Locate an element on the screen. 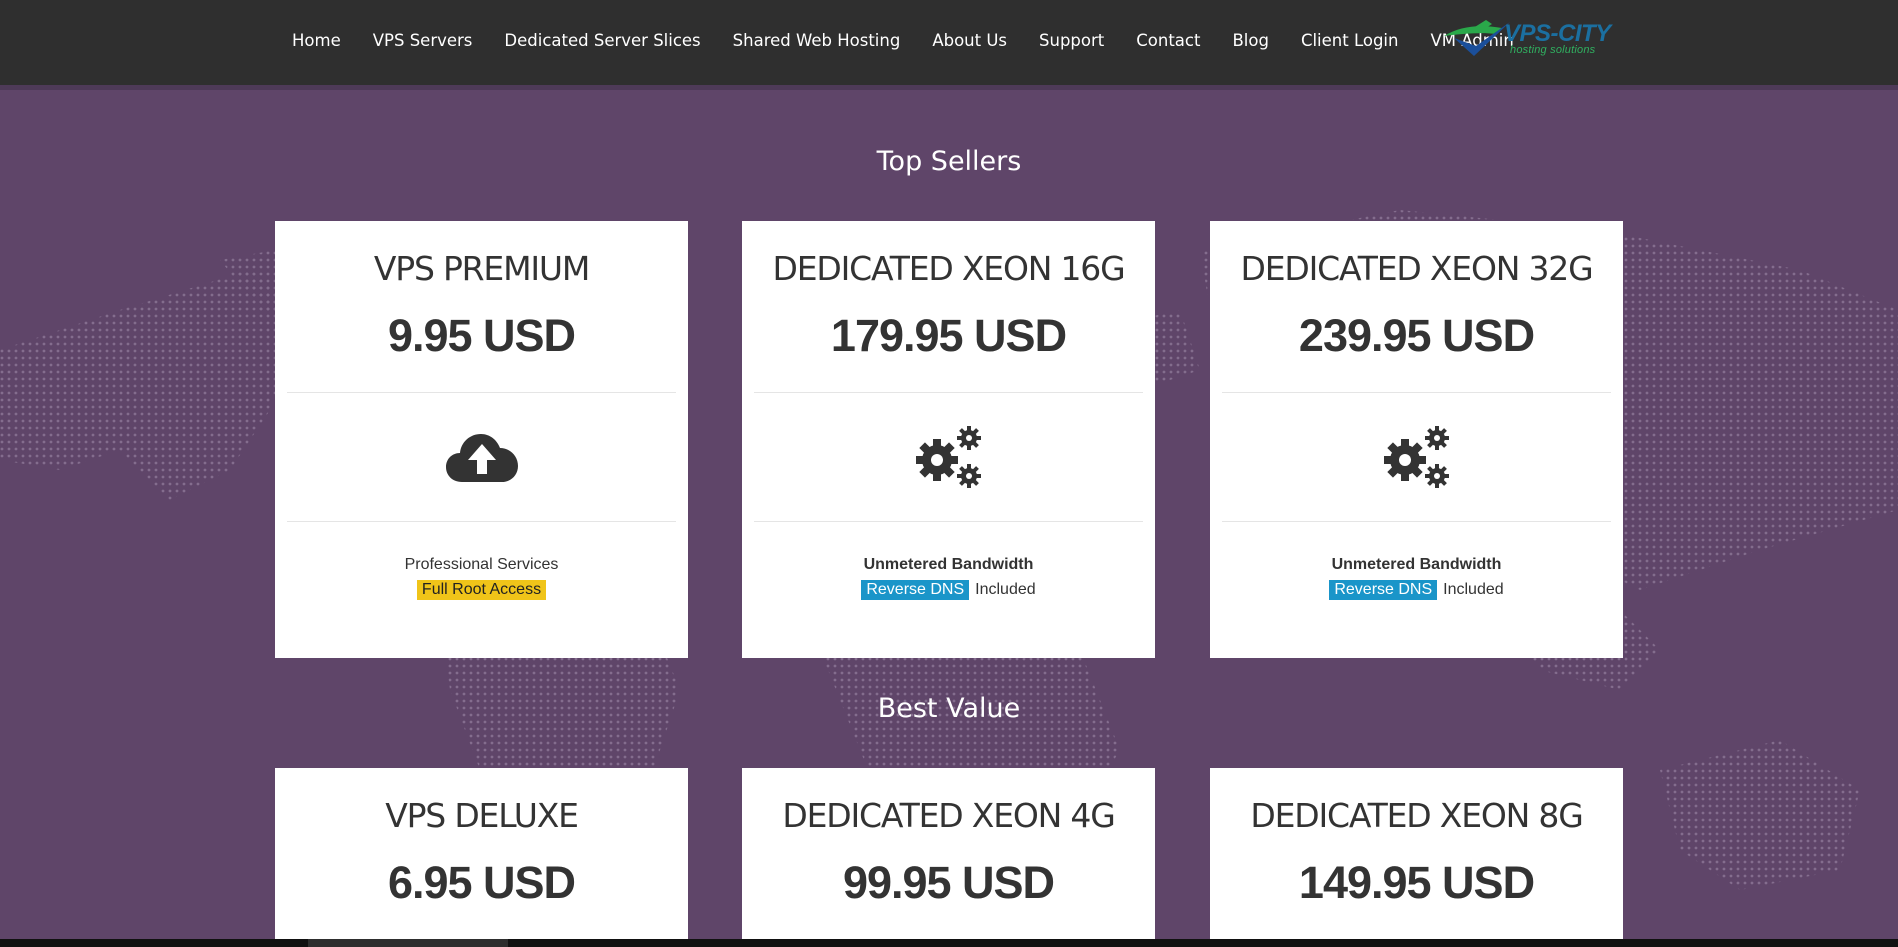 The image size is (1898, 947). logo-tagline: hosting solutions is located at coordinates (1553, 50).